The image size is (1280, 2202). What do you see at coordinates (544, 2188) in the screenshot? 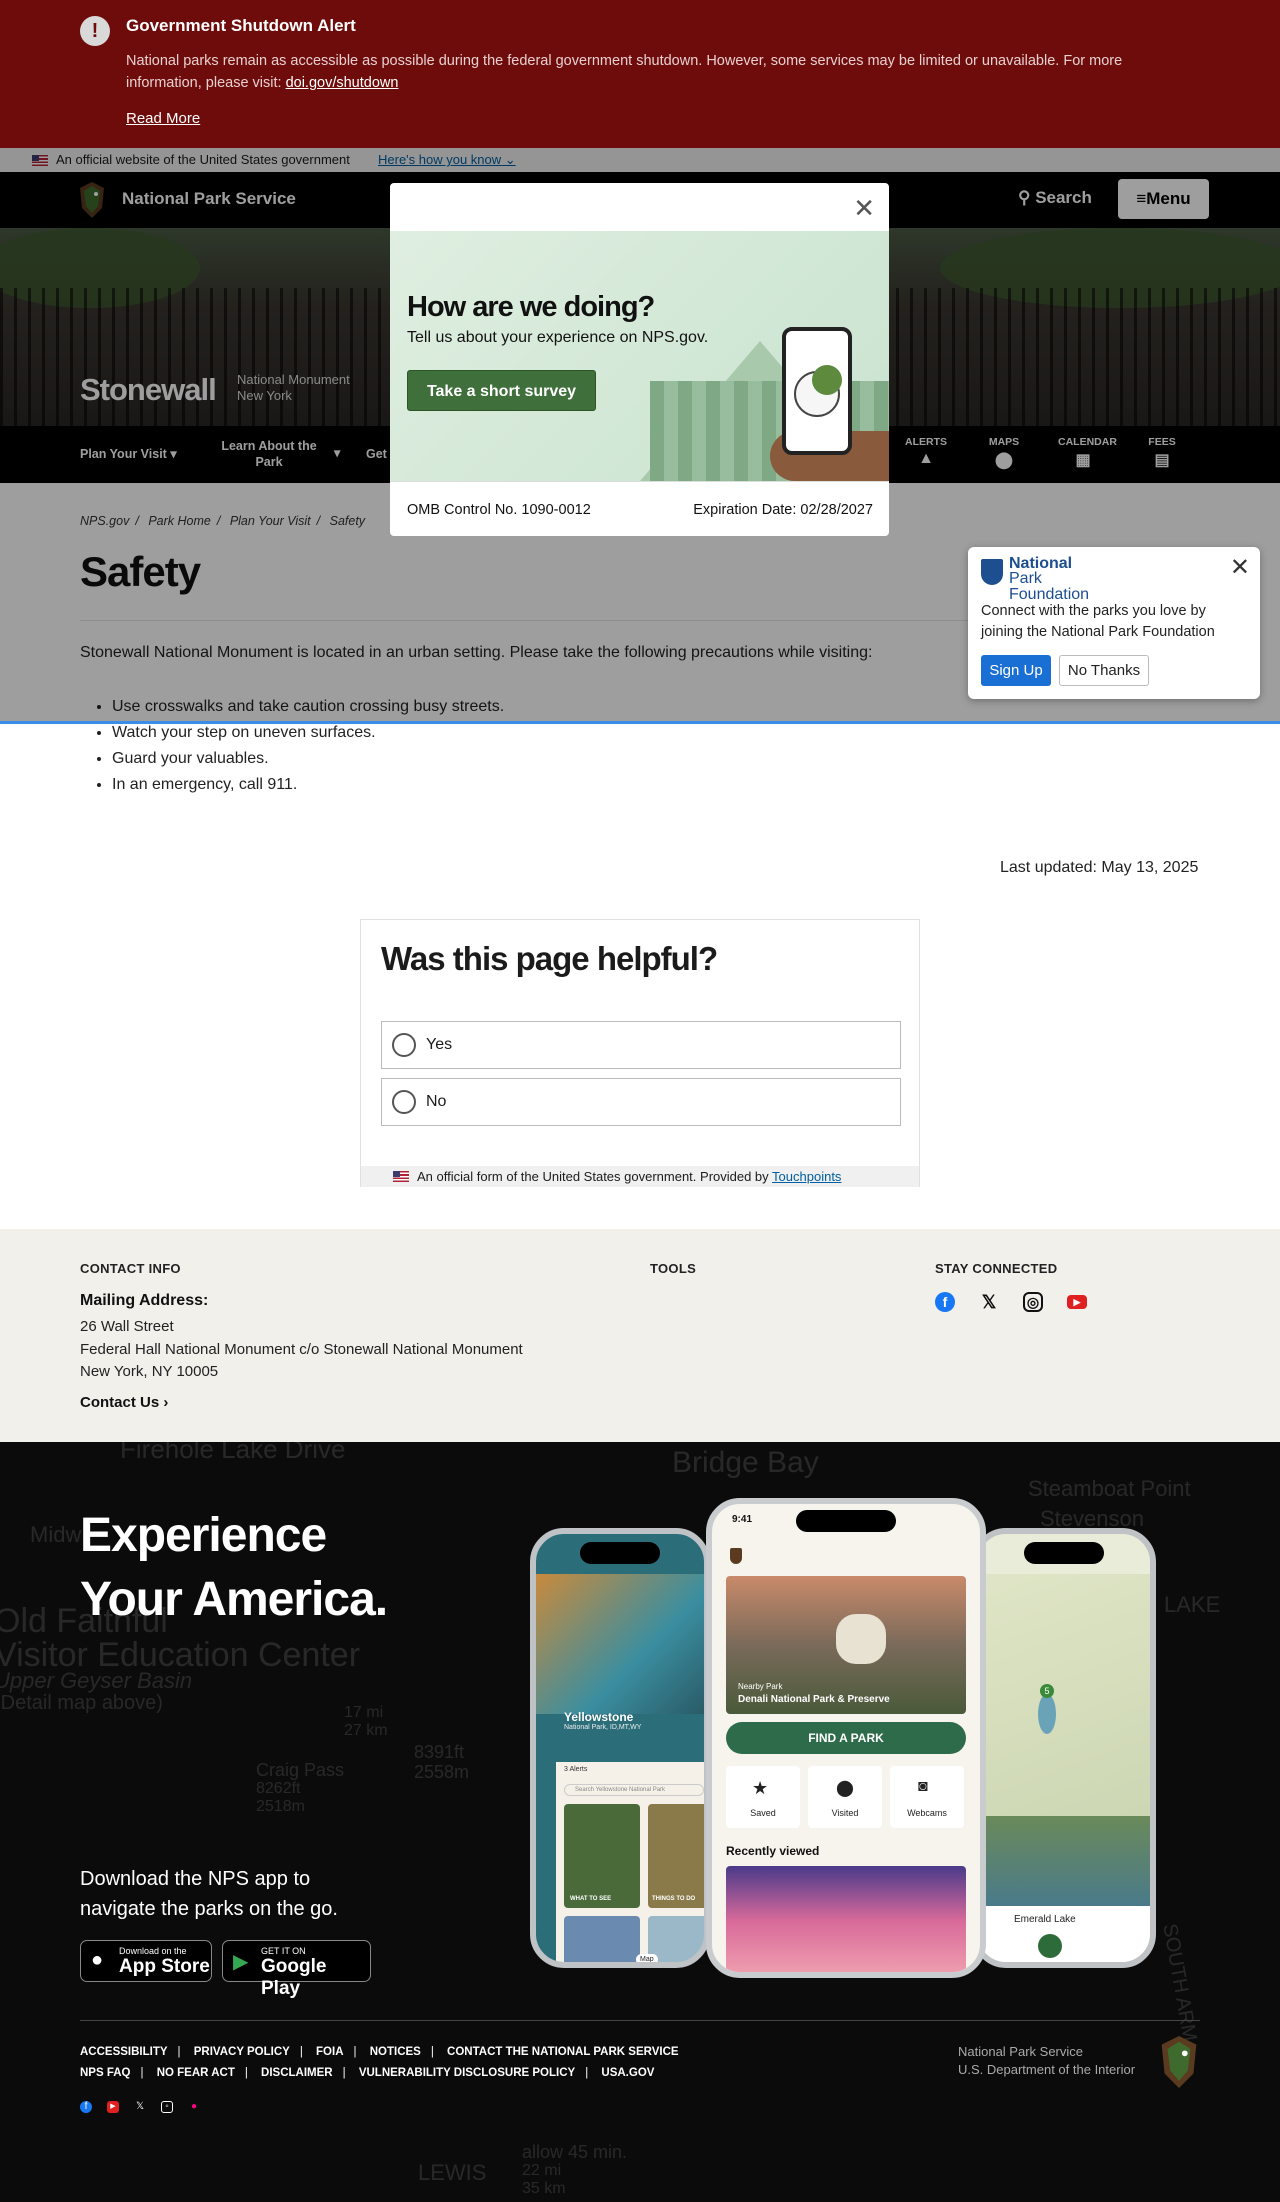
I see `map-label: 35 km` at bounding box center [544, 2188].